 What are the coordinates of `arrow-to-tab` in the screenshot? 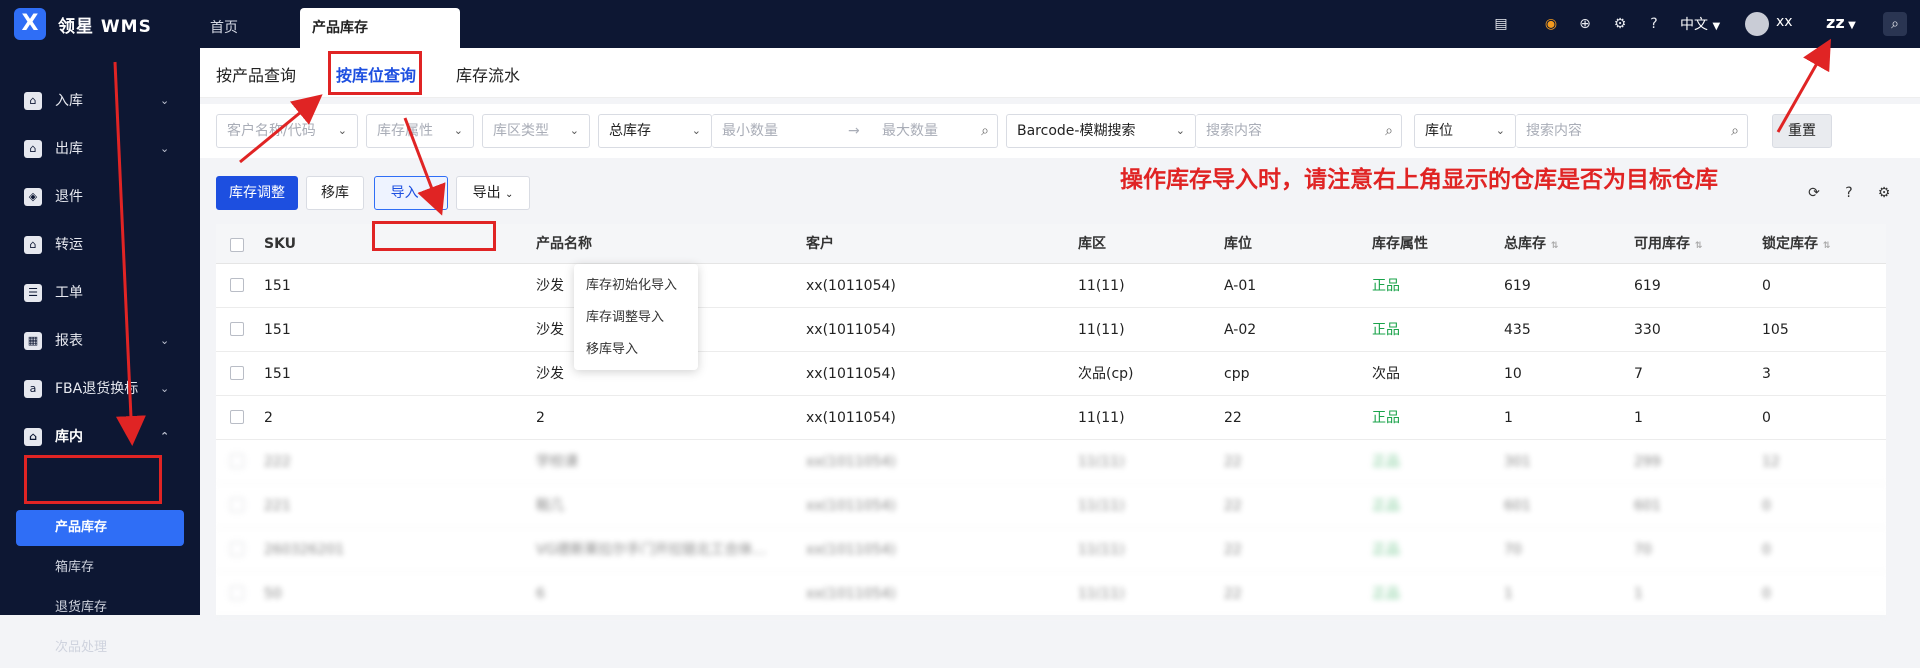 It's located at (281, 129).